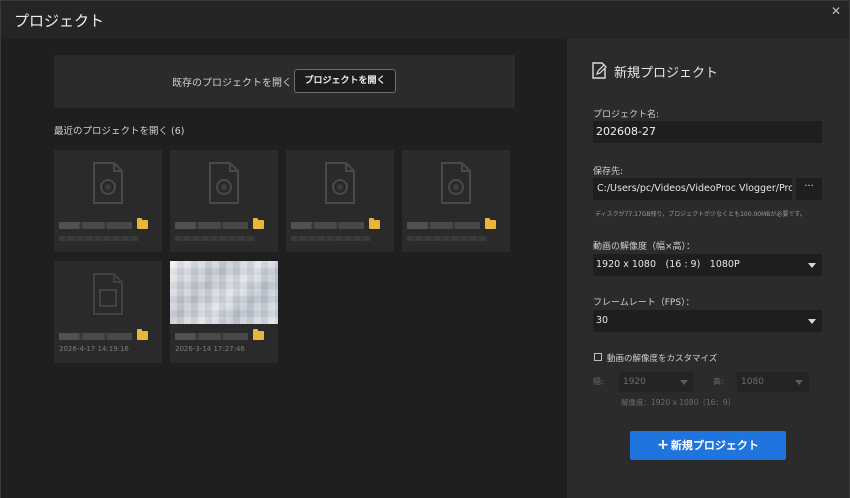 The image size is (850, 498). I want to click on height-select: 1080, so click(773, 382).